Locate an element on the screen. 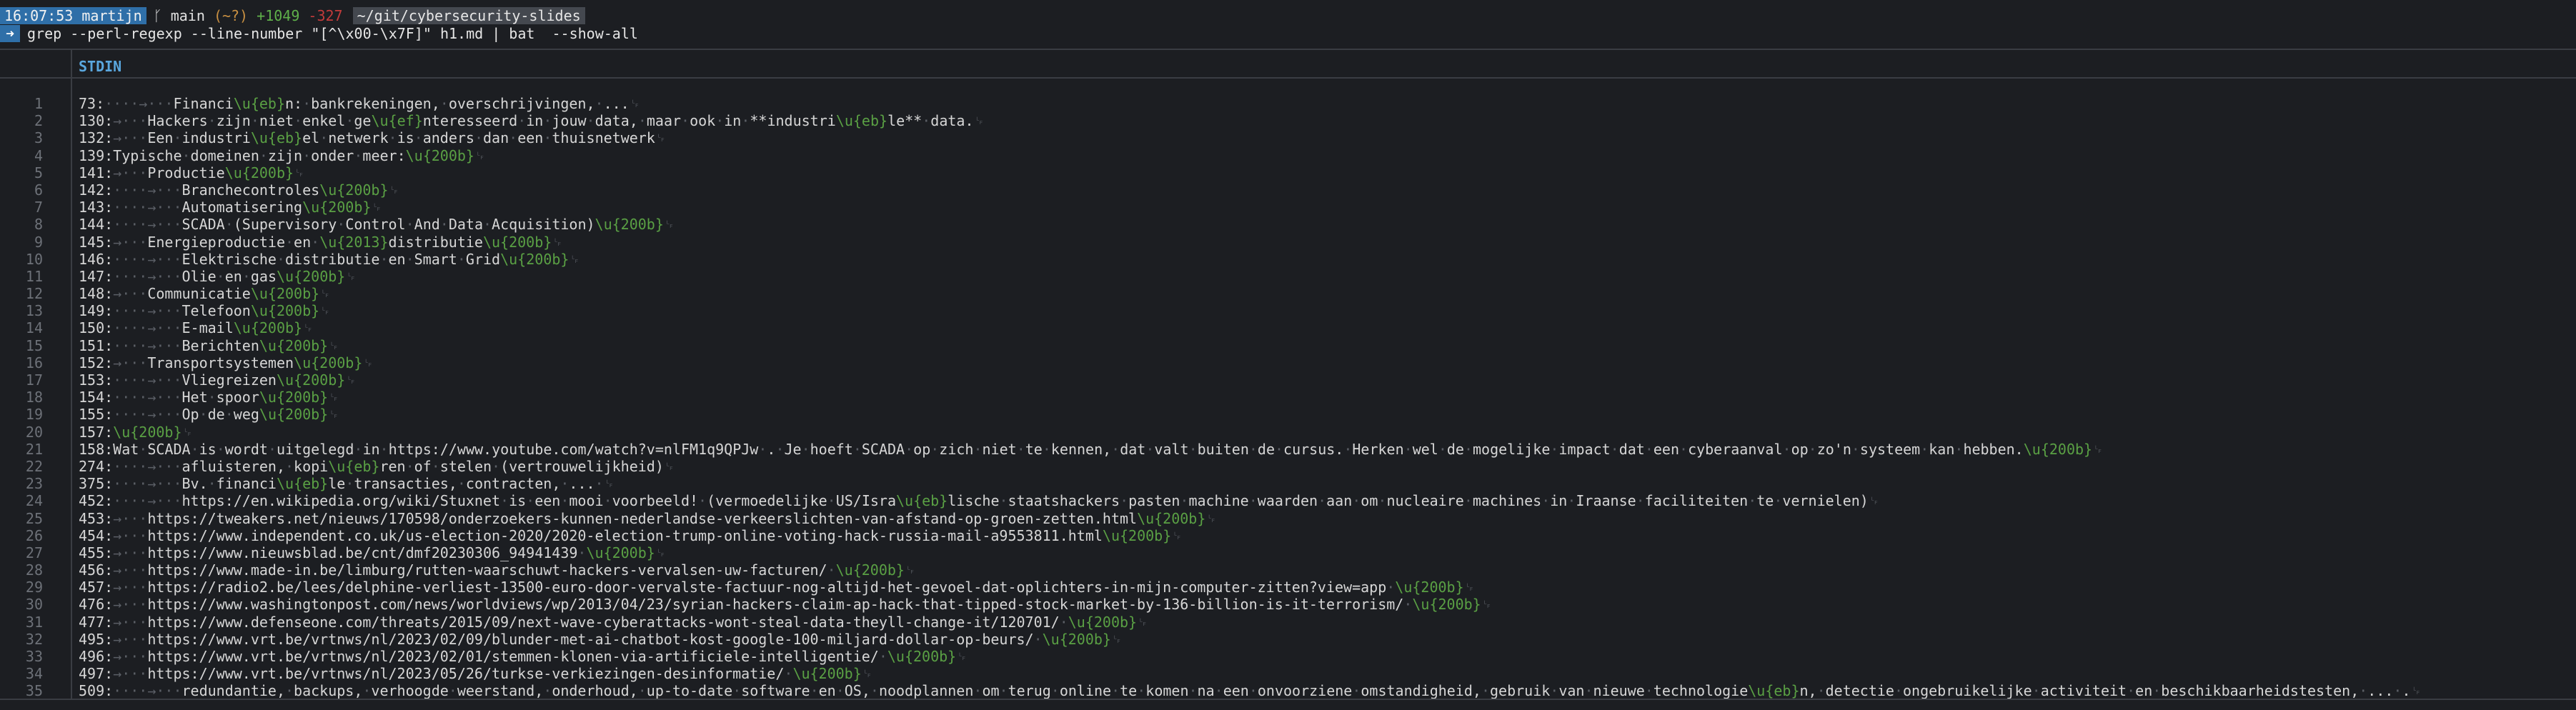 This screenshot has width=2576, height=710. output-line: 15 151:····→···Berichten\u{200b}␊ is located at coordinates (1211, 345).